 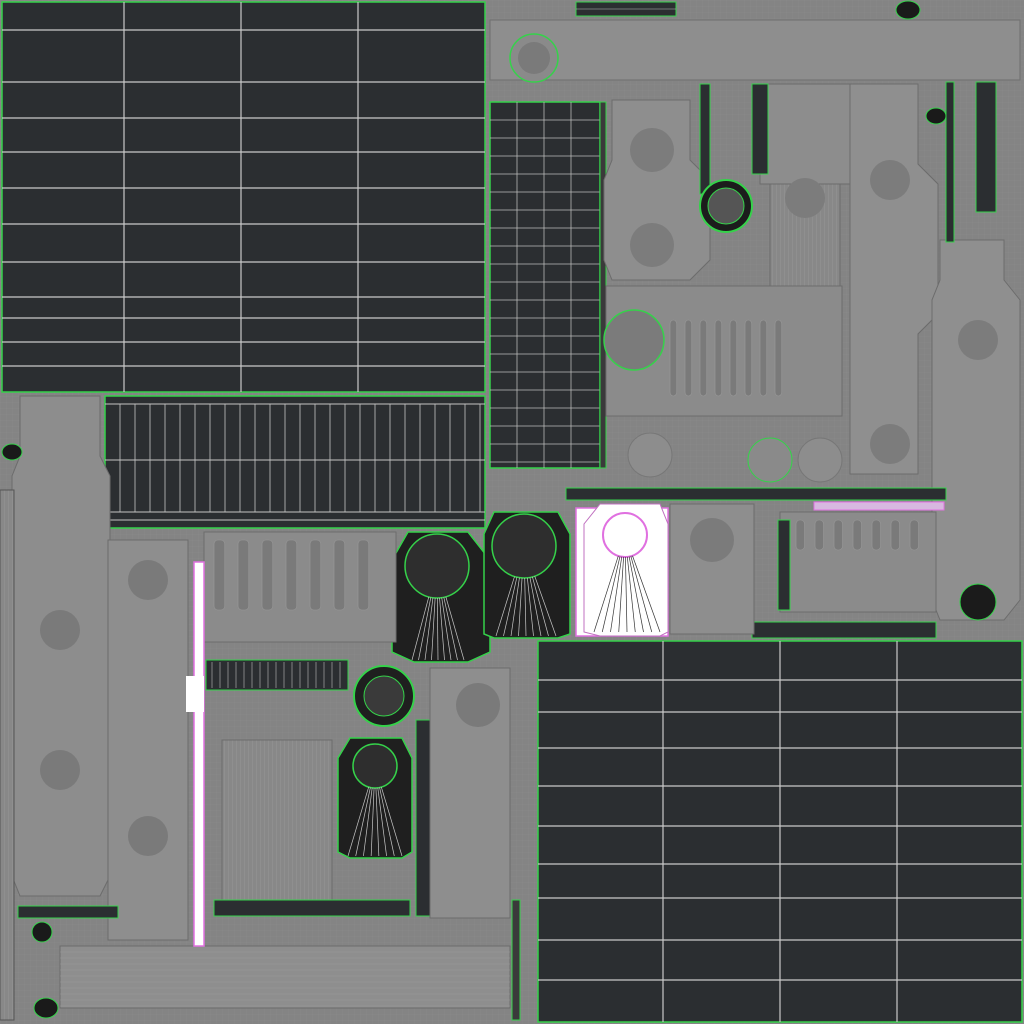 What do you see at coordinates (548, 285) in the screenshot?
I see `solar-panel-tall-island` at bounding box center [548, 285].